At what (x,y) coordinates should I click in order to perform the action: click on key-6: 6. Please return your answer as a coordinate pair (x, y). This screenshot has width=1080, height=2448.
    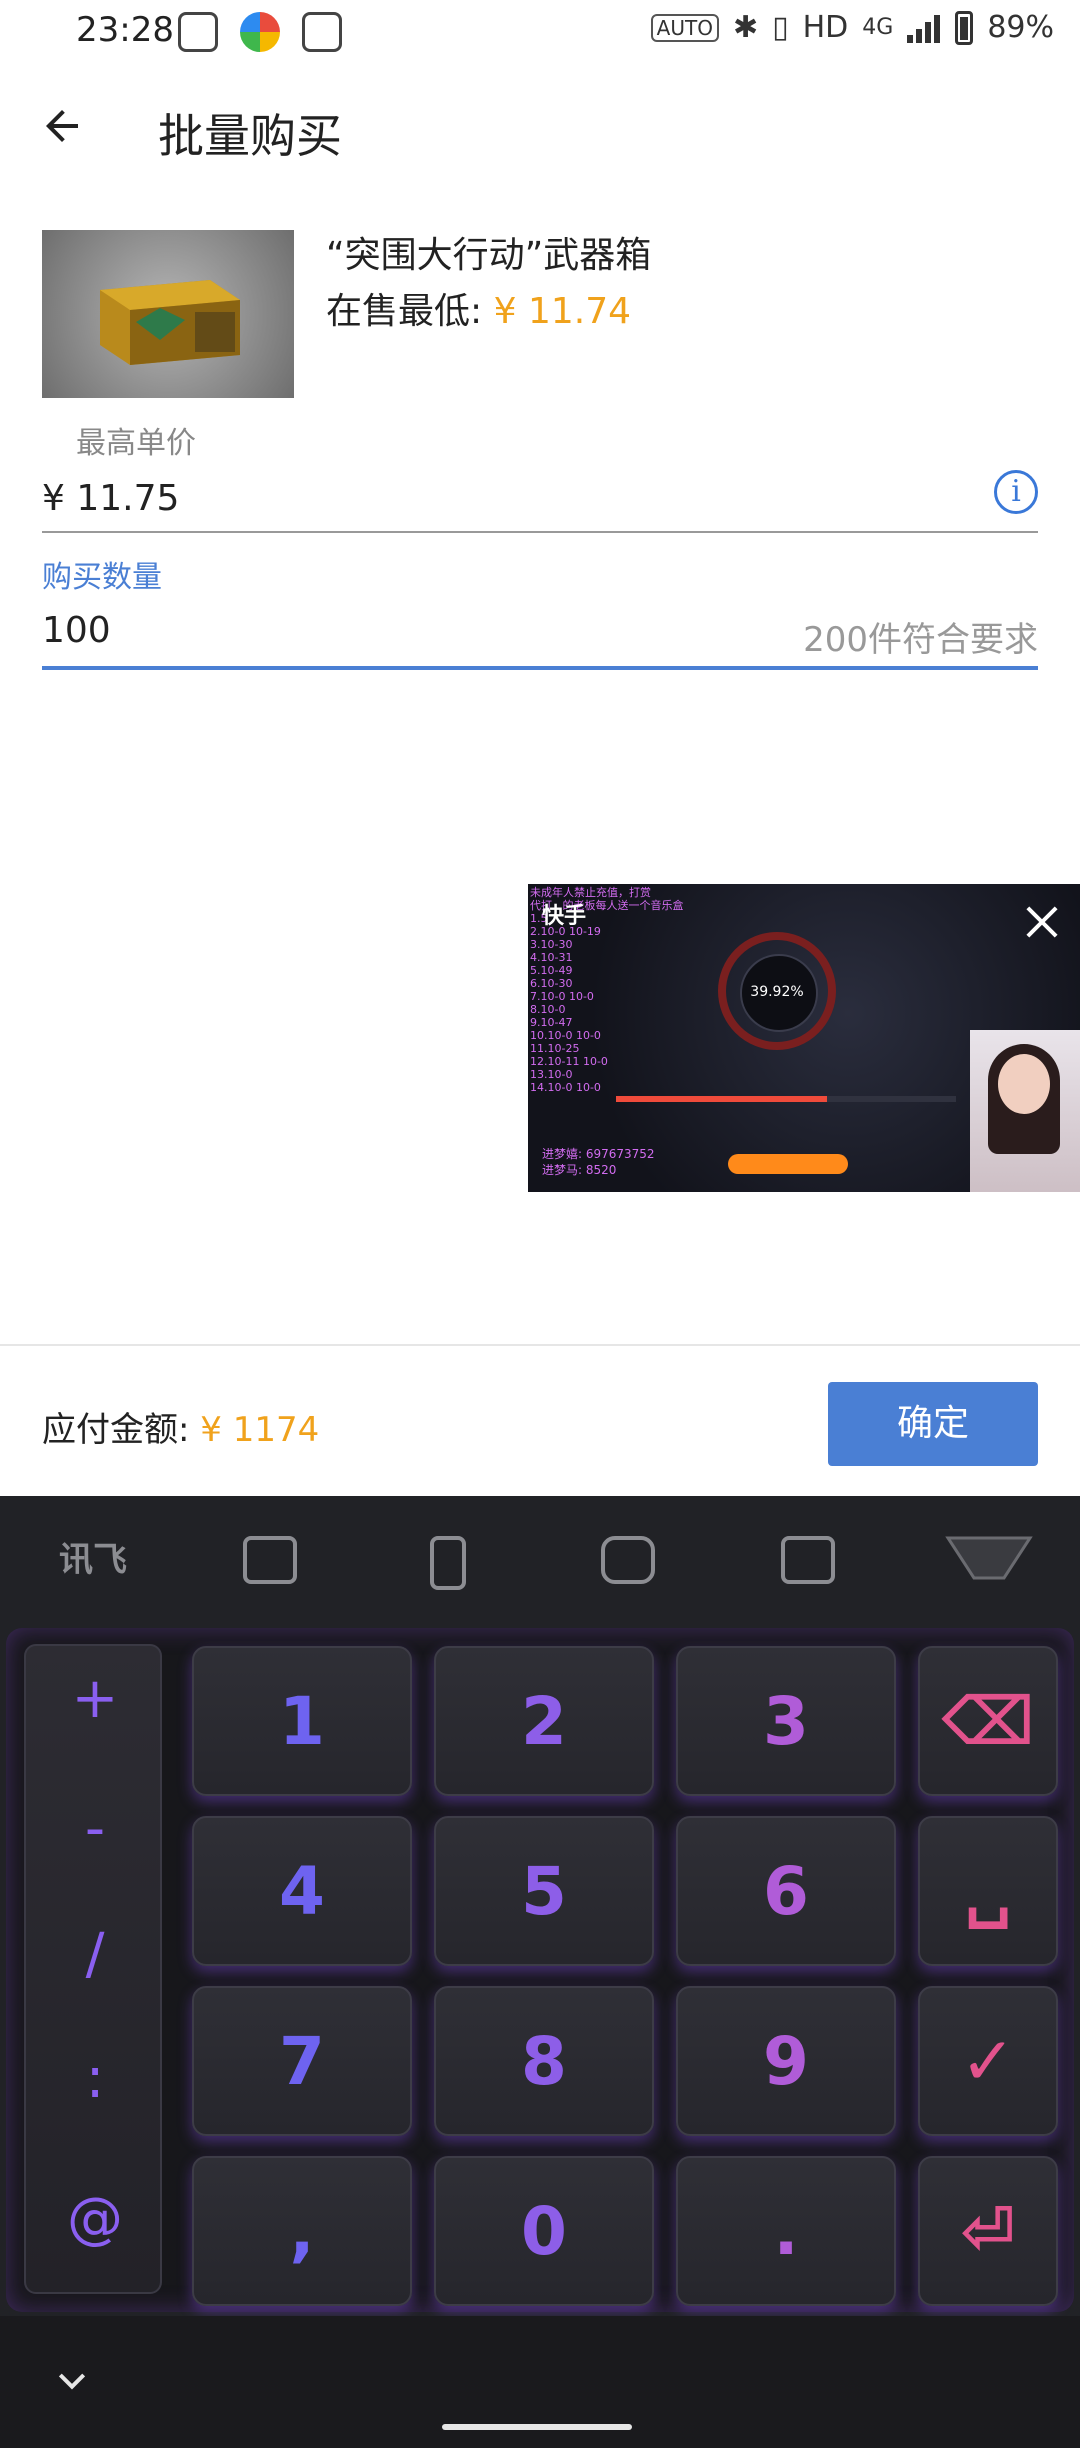
    Looking at the image, I should click on (786, 1891).